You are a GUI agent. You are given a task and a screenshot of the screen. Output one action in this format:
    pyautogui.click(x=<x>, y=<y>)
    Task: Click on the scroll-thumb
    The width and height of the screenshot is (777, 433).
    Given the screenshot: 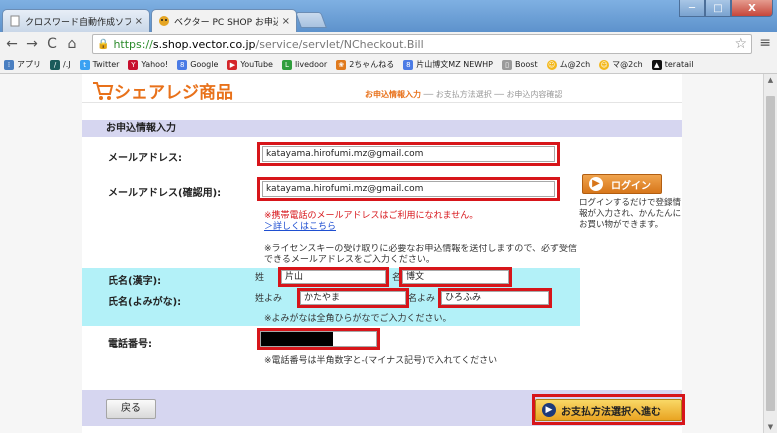 What is the action you would take?
    pyautogui.click(x=770, y=253)
    